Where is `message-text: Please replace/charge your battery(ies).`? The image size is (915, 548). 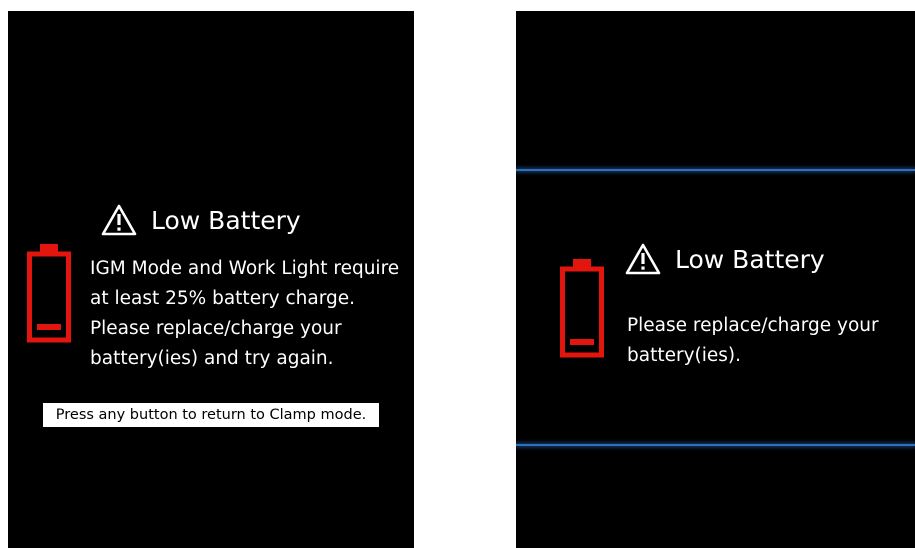
message-text: Please replace/charge your battery(ies). is located at coordinates (753, 341).